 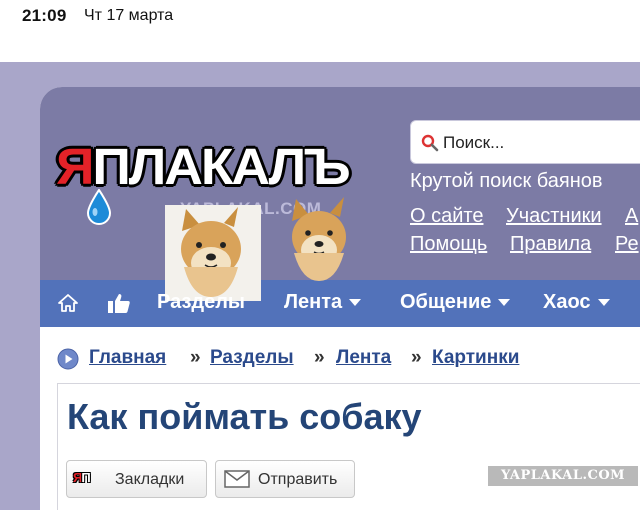 What do you see at coordinates (82, 477) in the screenshot?
I see `yp-logo-icon: ЯП` at bounding box center [82, 477].